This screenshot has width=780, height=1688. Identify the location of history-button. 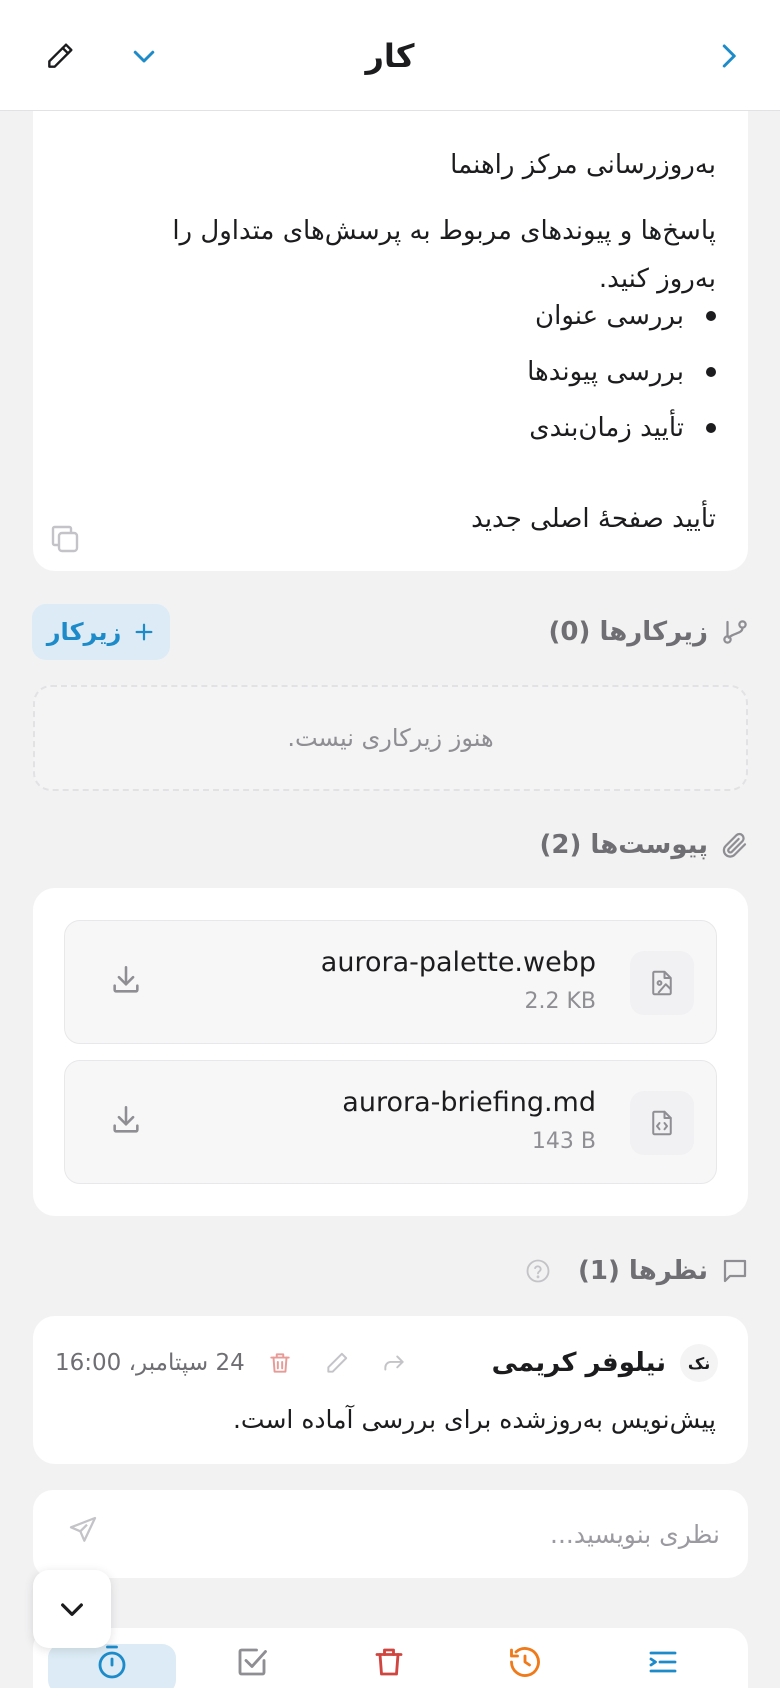
(525, 1666).